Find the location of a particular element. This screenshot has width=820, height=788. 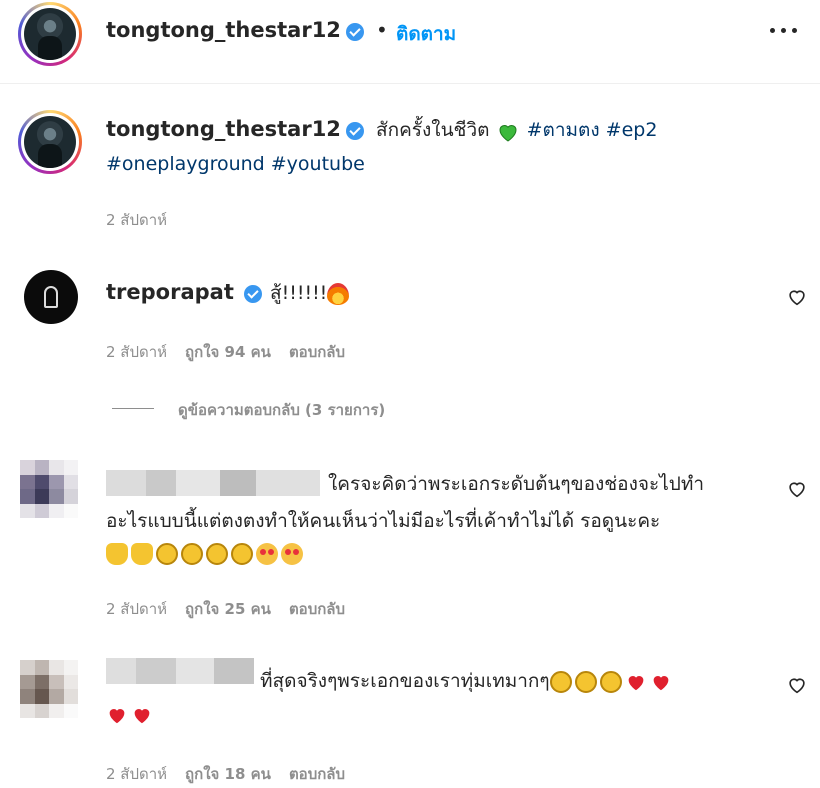

comment-text-line1: ใครจะคิดว่าพระเอกระดับต้นๆของช่องจะไปทำ is located at coordinates (516, 484).